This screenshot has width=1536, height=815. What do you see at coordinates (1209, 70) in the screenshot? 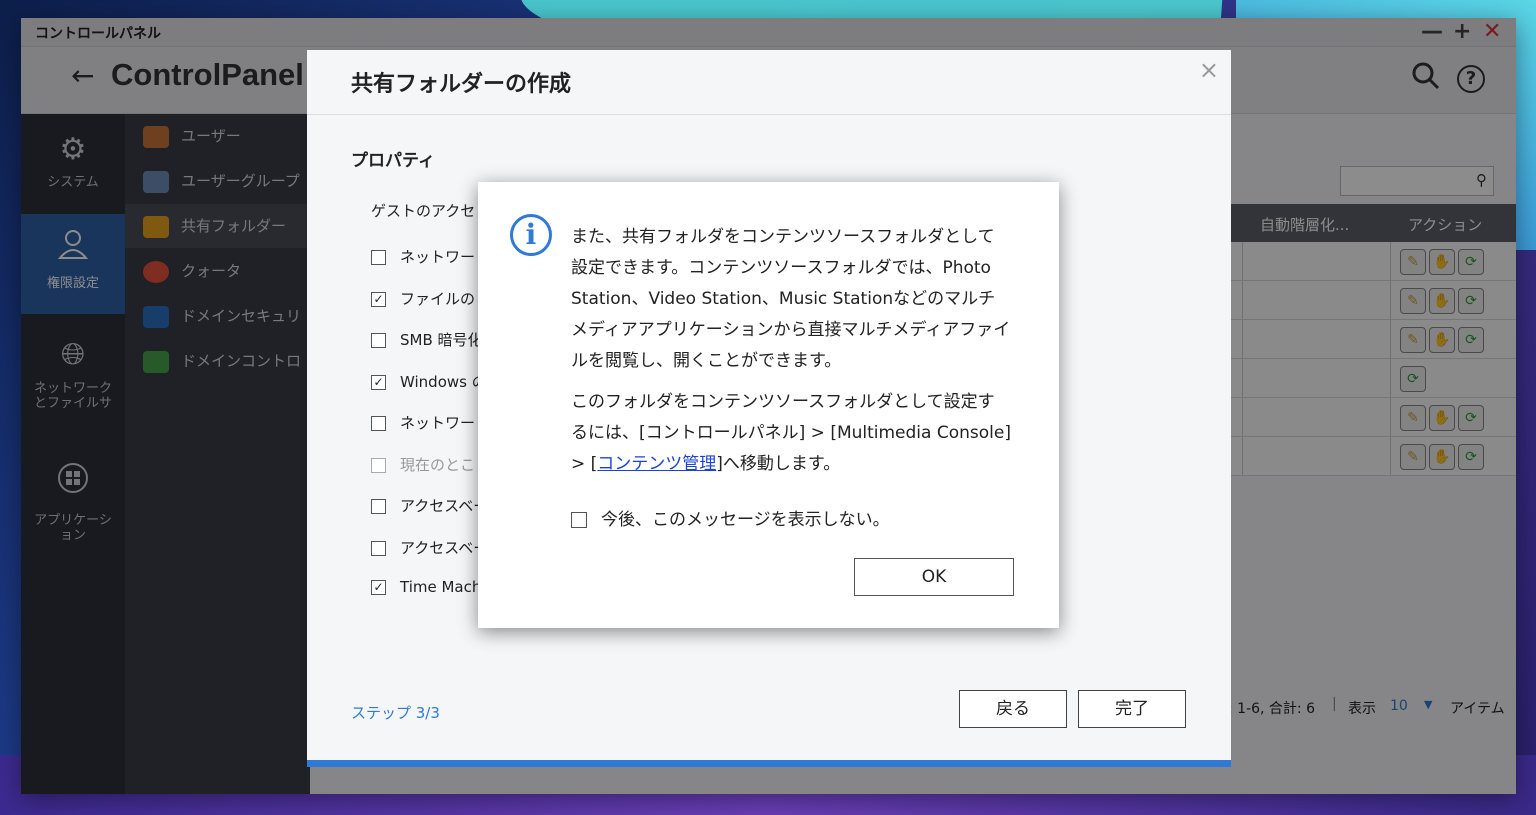
I see `close-icon: ×` at bounding box center [1209, 70].